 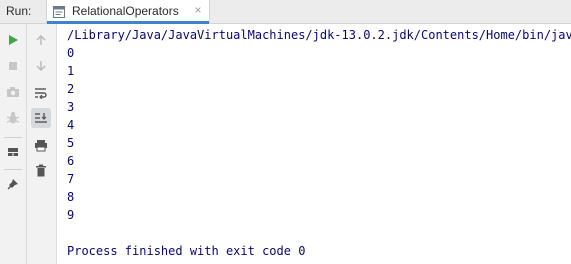 I want to click on close-icon: ×, so click(x=198, y=10).